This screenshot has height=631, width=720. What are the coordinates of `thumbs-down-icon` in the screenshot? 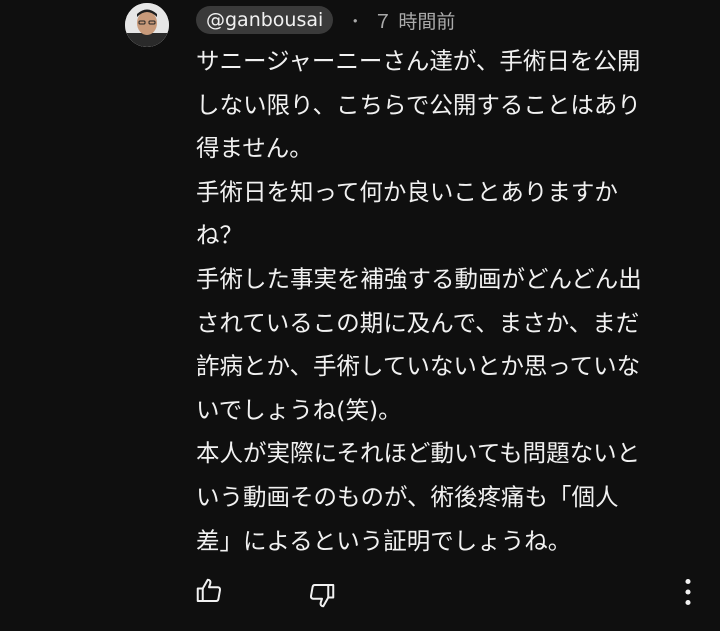 It's located at (322, 596).